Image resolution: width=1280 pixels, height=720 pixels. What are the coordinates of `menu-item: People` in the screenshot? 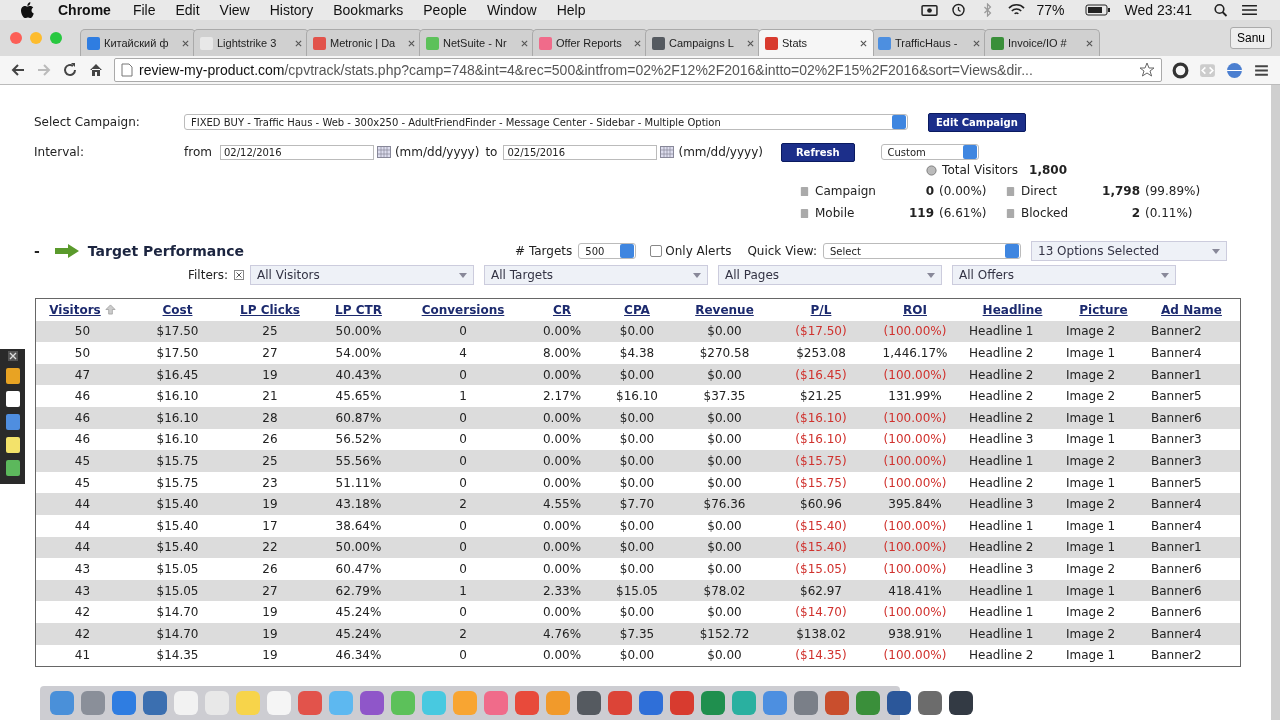 It's located at (445, 10).